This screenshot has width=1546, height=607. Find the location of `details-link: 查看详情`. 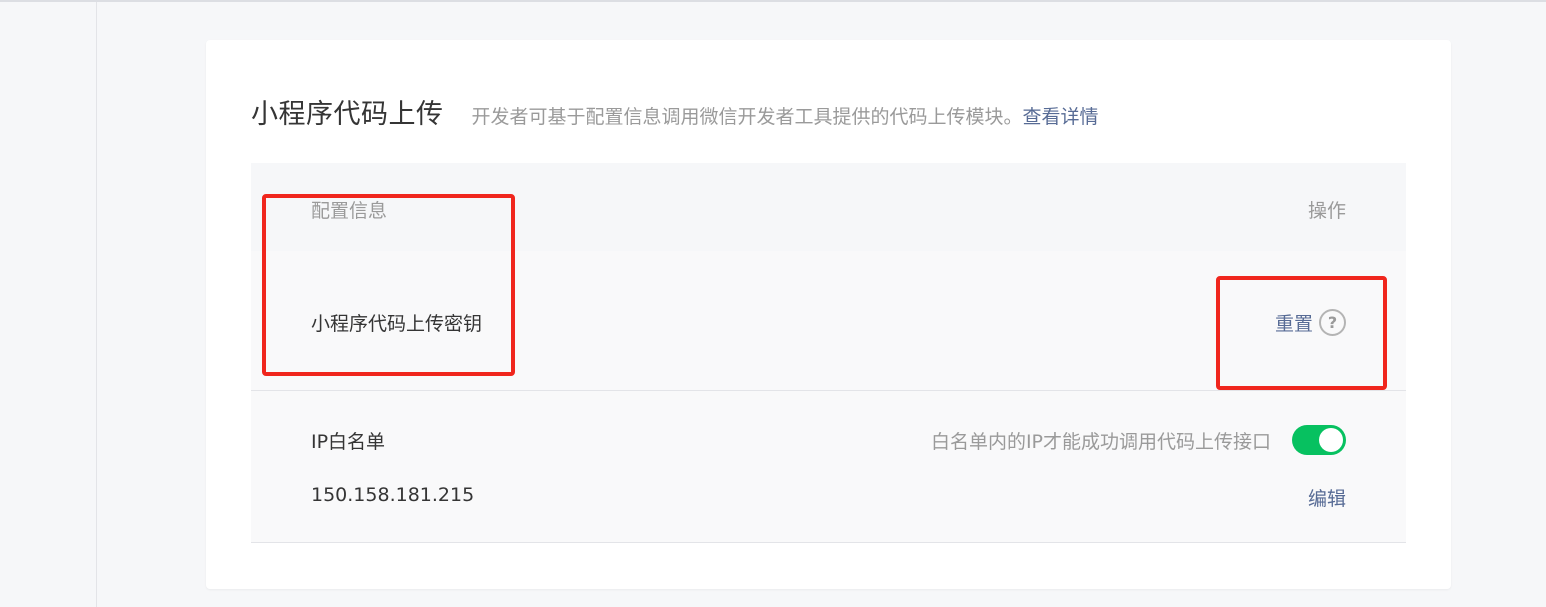

details-link: 查看详情 is located at coordinates (1061, 115).